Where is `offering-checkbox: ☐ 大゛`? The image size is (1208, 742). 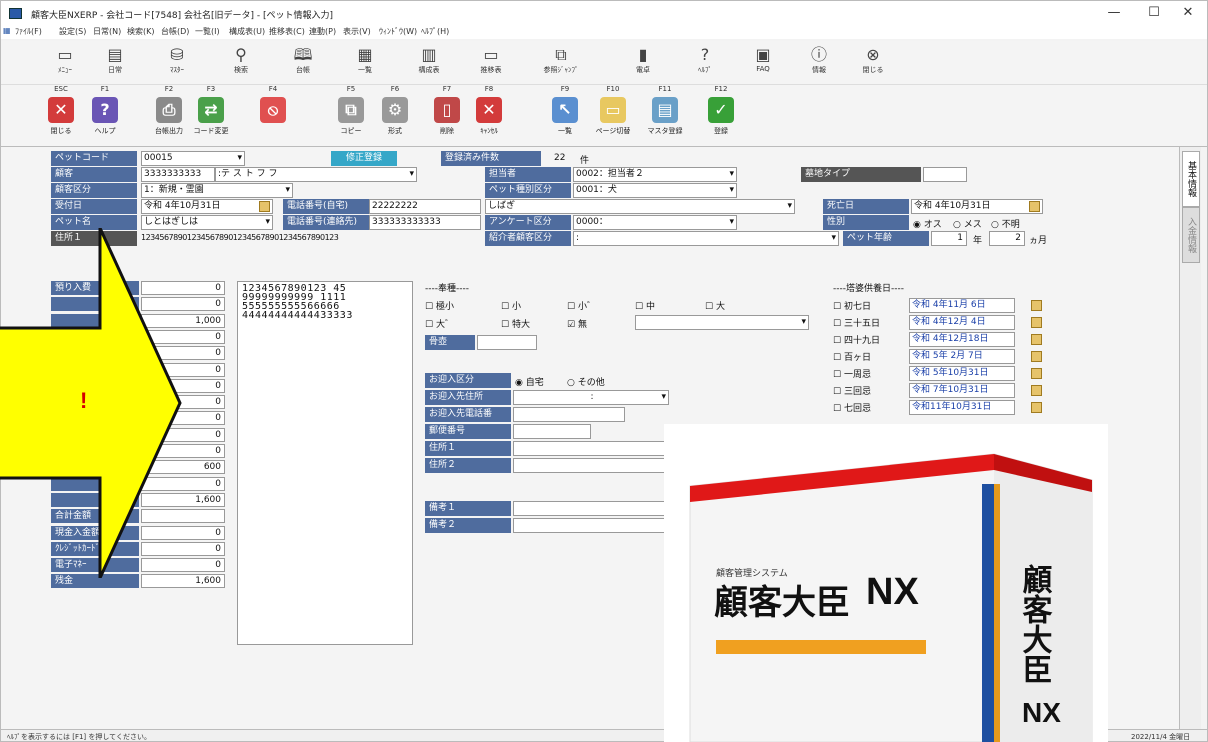 offering-checkbox: ☐ 大゛ is located at coordinates (439, 323).